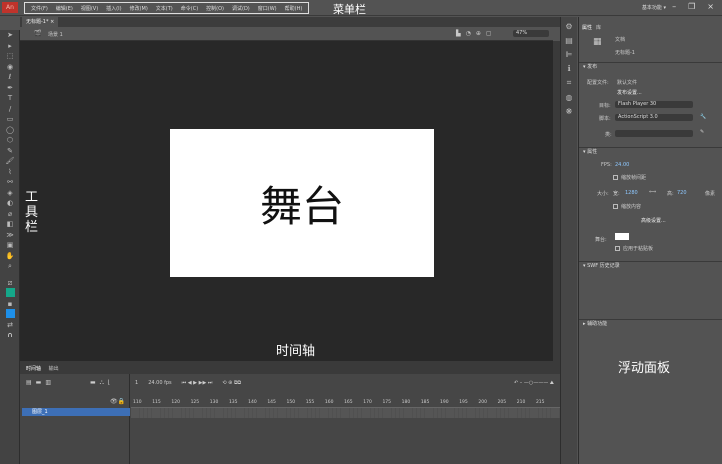  Describe the element at coordinates (10, 283) in the screenshot. I see `stroke-color-icon: ⧄` at that location.